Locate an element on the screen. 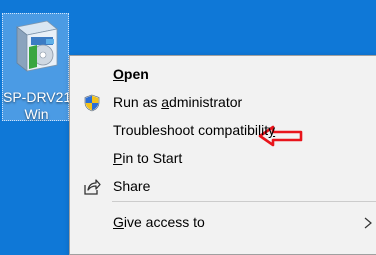  menu-item-open: Open is located at coordinates (223, 74).